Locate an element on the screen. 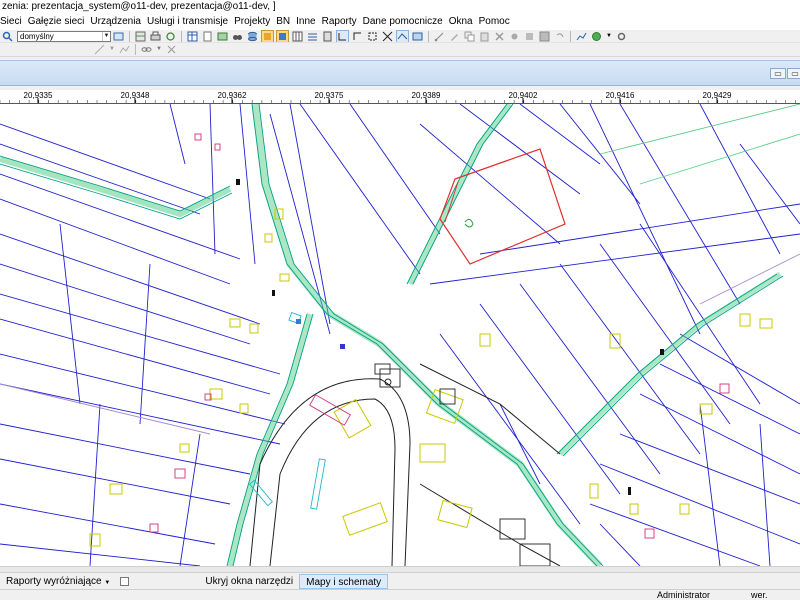 Image resolution: width=800 pixels, height=600 pixels. layers-icon is located at coordinates (118, 36).